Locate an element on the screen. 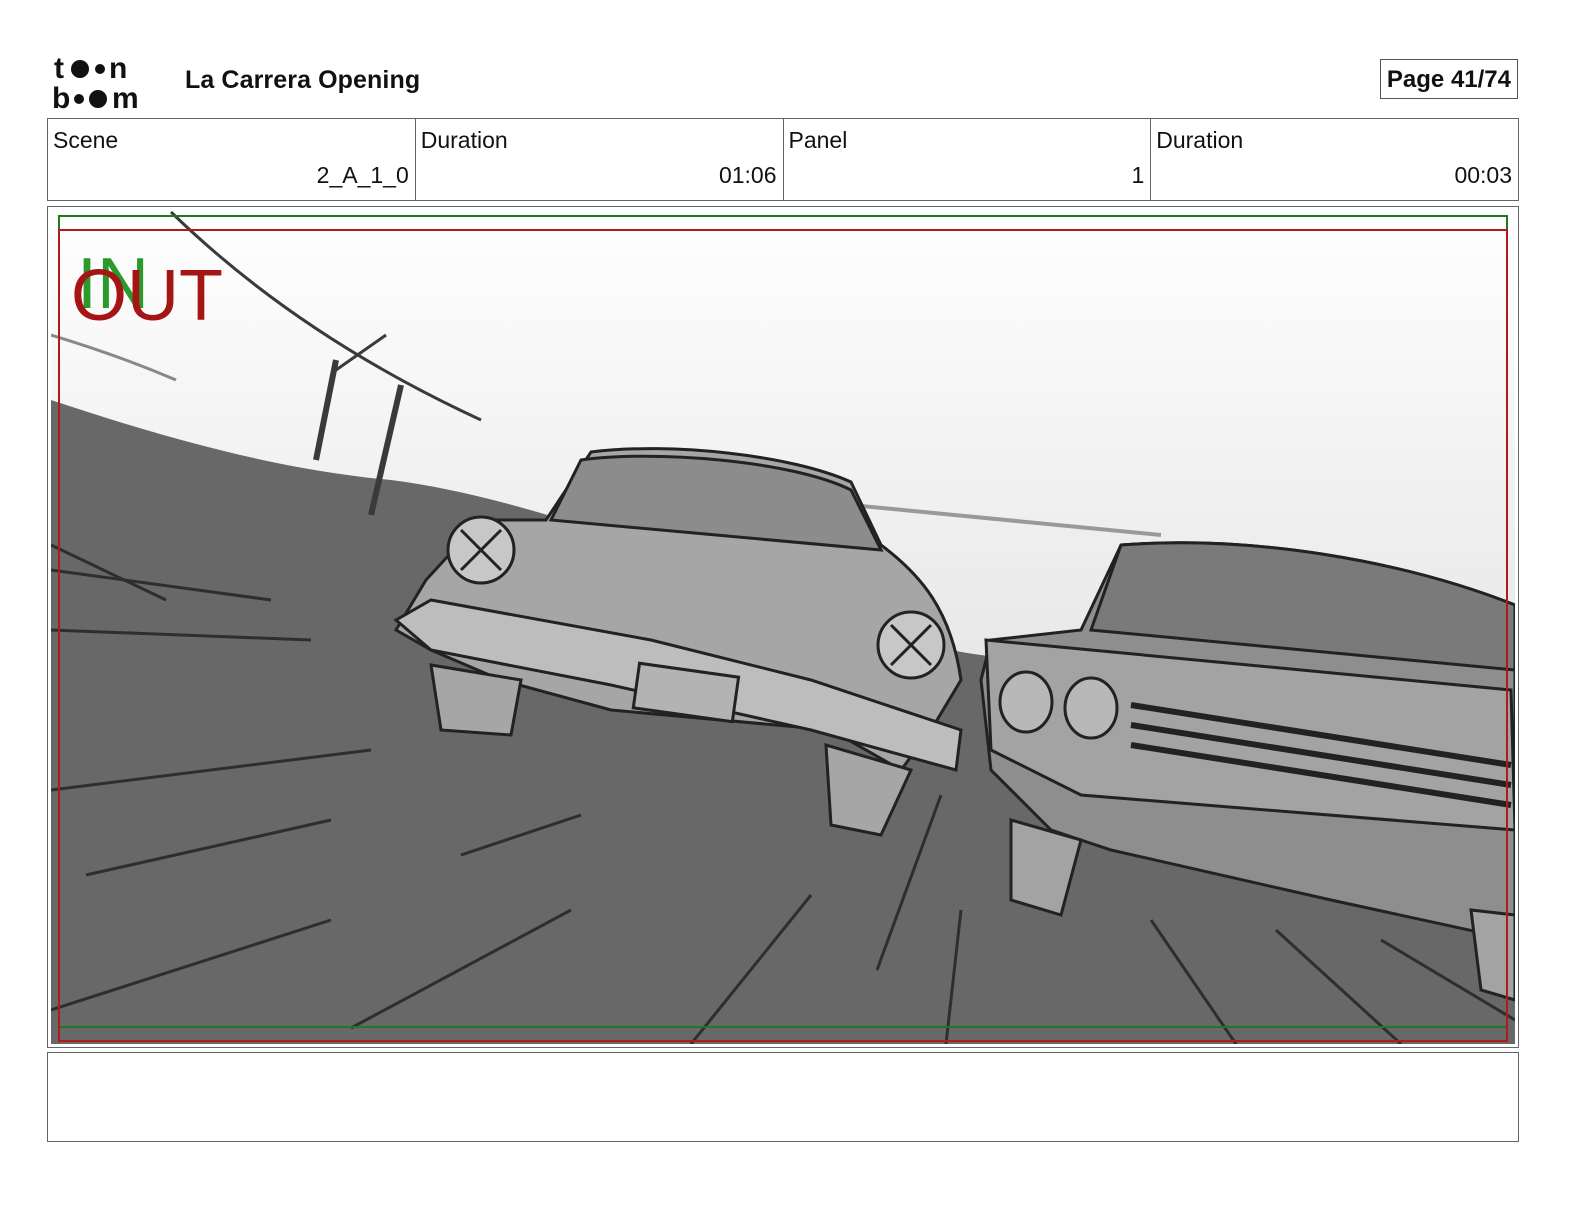 This screenshot has height=1224, width=1584. scene-cell: Scene 2_A_1_0 is located at coordinates (232, 159).